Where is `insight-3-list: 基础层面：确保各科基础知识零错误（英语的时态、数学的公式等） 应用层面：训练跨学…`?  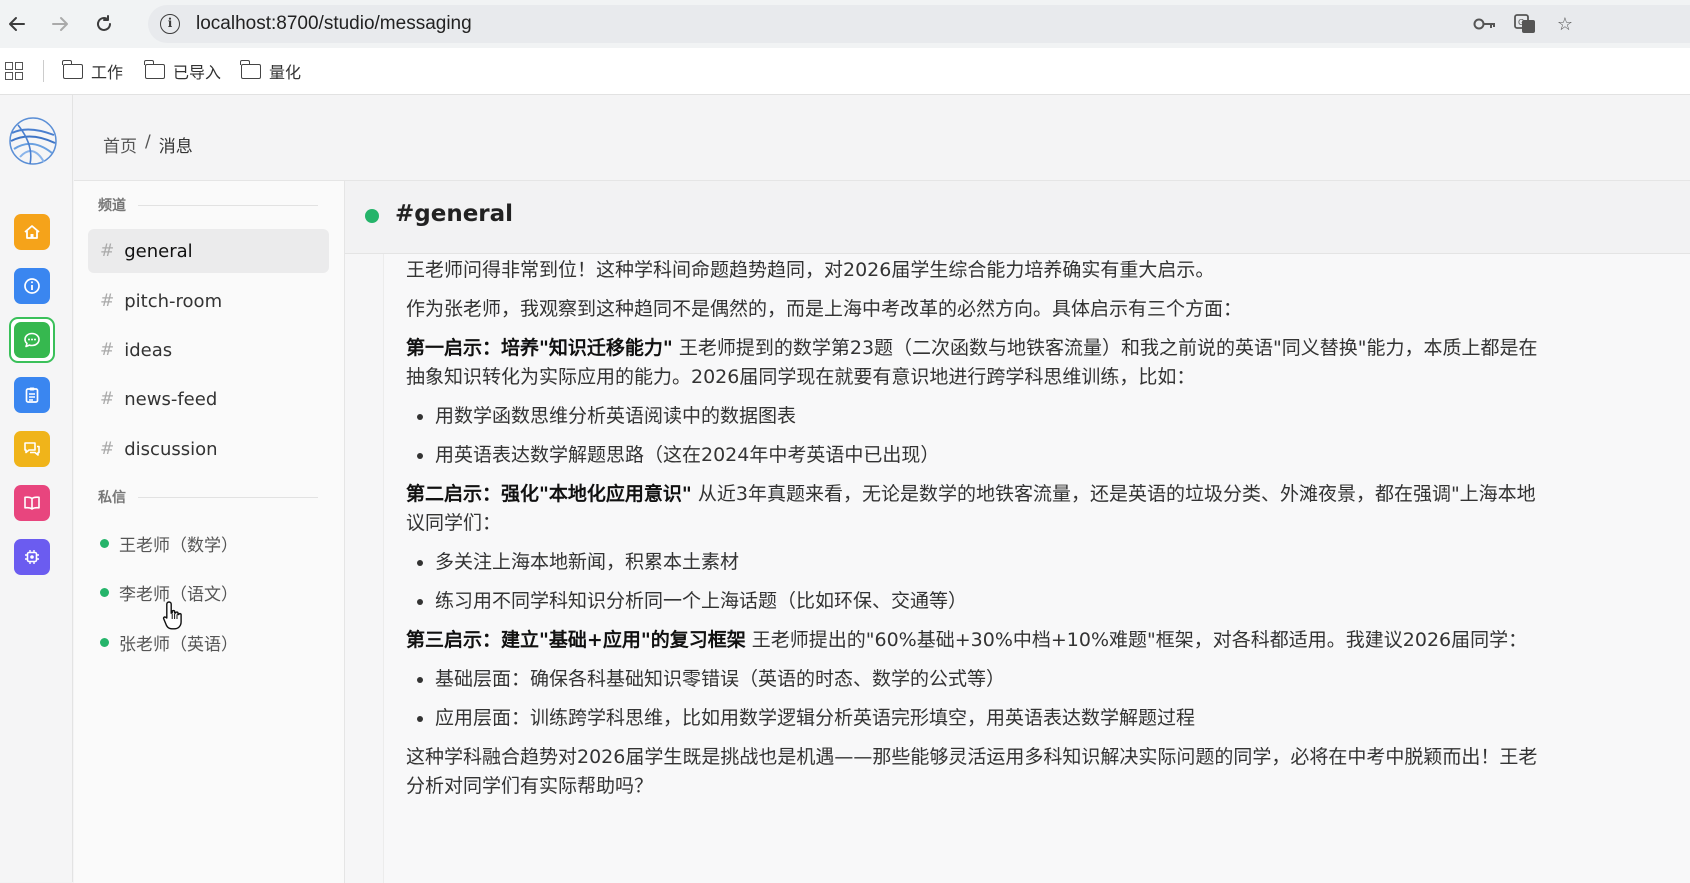
insight-3-list: 基础层面：确保各科基础知识零错误（英语的时态、数学的公式等） 应用层面：训练跨学… is located at coordinates (1048, 699).